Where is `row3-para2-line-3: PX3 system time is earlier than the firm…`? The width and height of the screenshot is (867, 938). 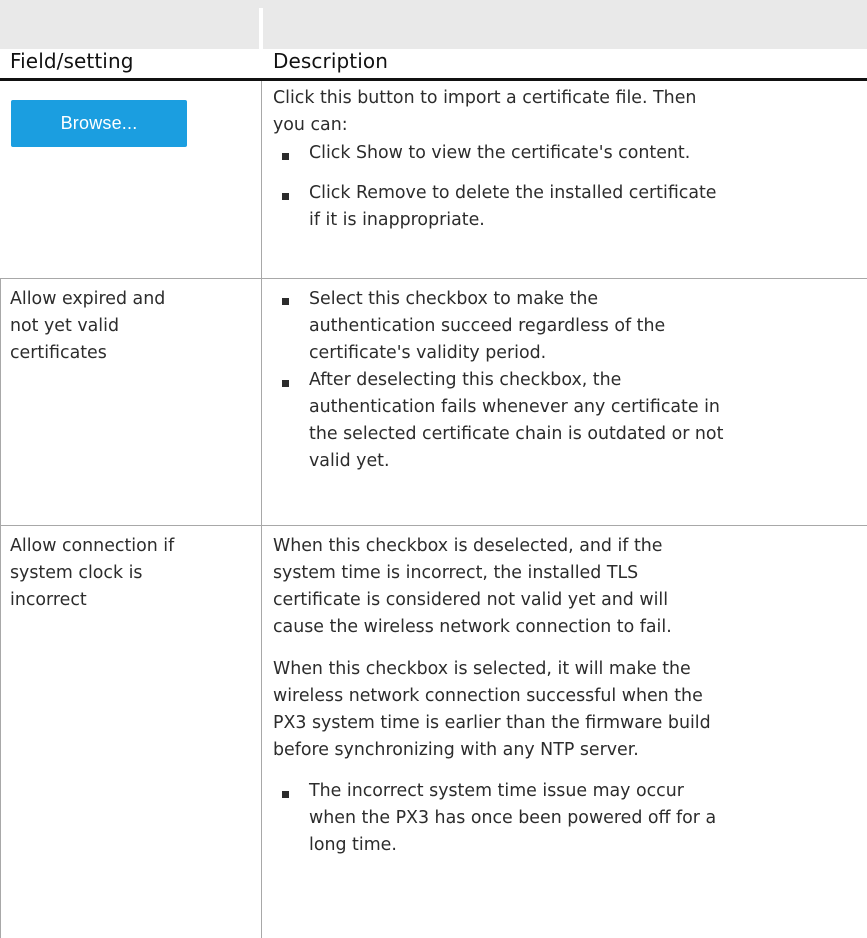
row3-para2-line-3: PX3 system time is earlier than the firm… is located at coordinates (492, 723).